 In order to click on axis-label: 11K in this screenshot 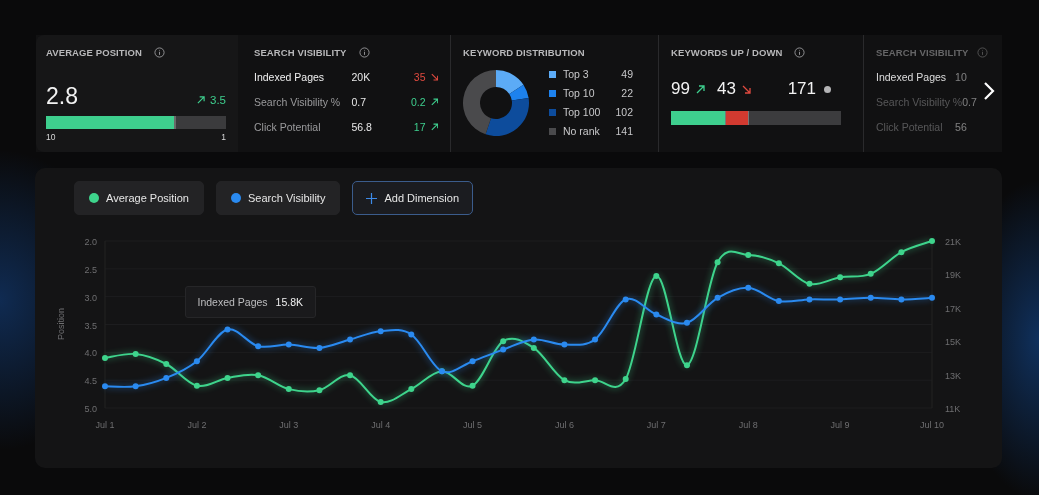, I will do `click(953, 409)`.